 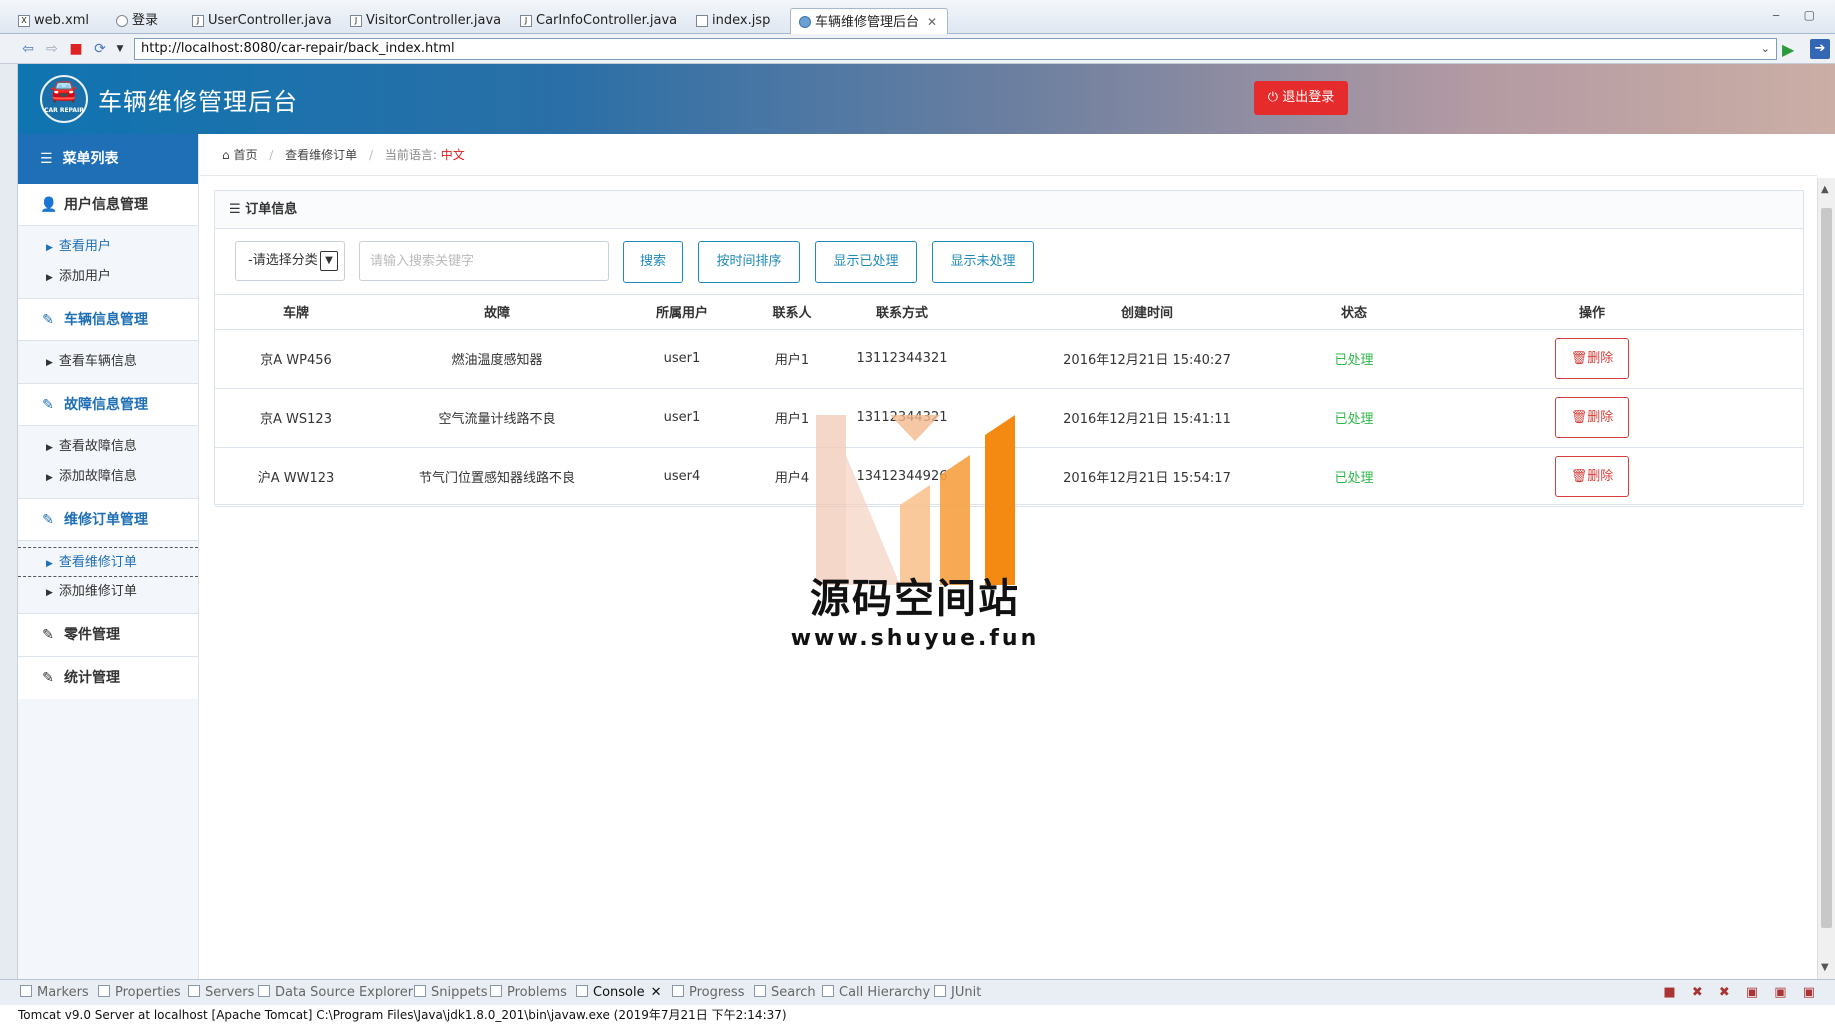 I want to click on refresh-icon: ⟳, so click(x=100, y=49).